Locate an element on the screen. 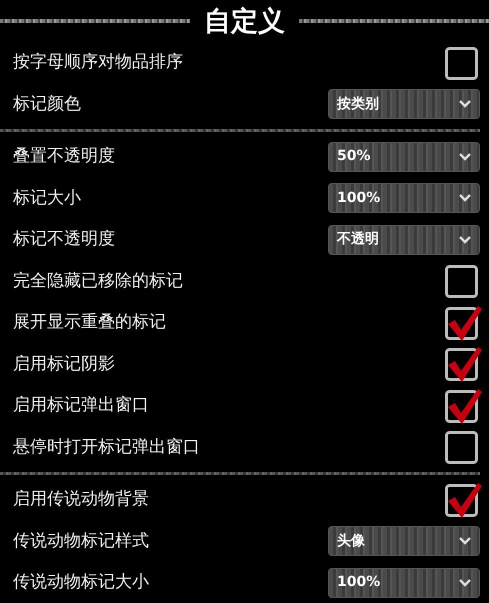 The image size is (489, 603). panel-title: 自定义 is located at coordinates (244, 21).